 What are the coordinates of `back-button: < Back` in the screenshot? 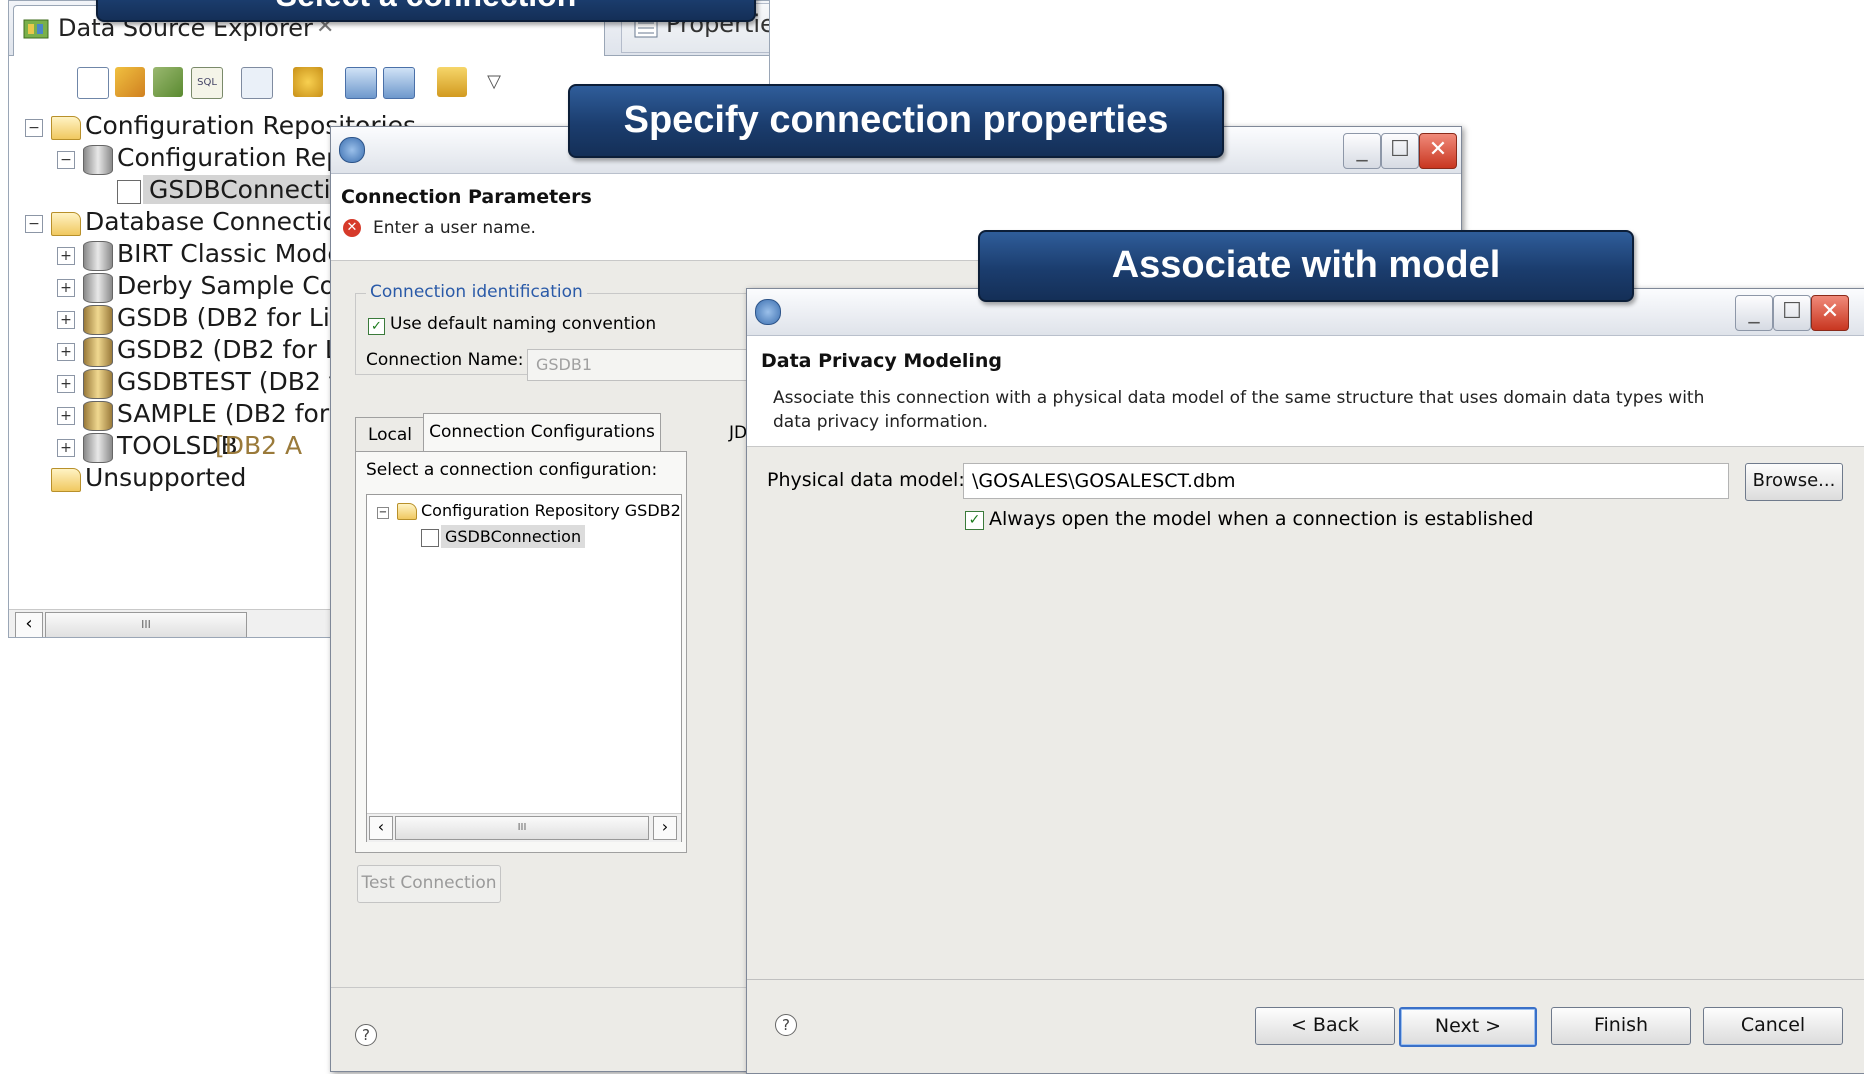 It's located at (1325, 1026).